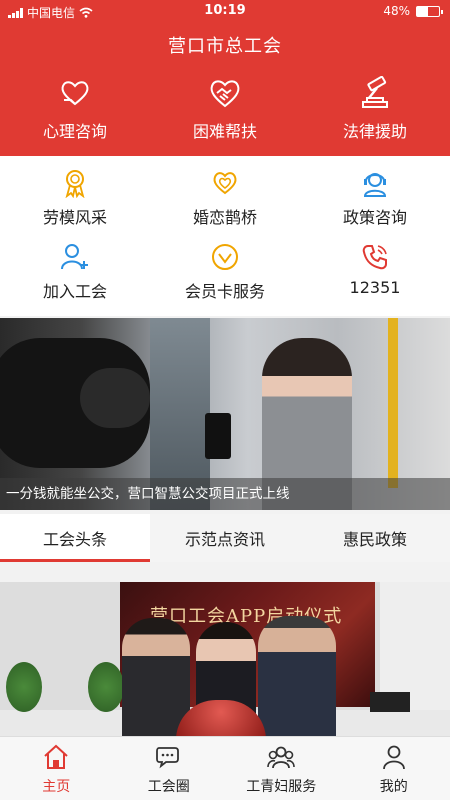 The height and width of the screenshot is (800, 450). Describe the element at coordinates (224, 131) in the screenshot. I see `top-service-label: 困难帮扶` at that location.